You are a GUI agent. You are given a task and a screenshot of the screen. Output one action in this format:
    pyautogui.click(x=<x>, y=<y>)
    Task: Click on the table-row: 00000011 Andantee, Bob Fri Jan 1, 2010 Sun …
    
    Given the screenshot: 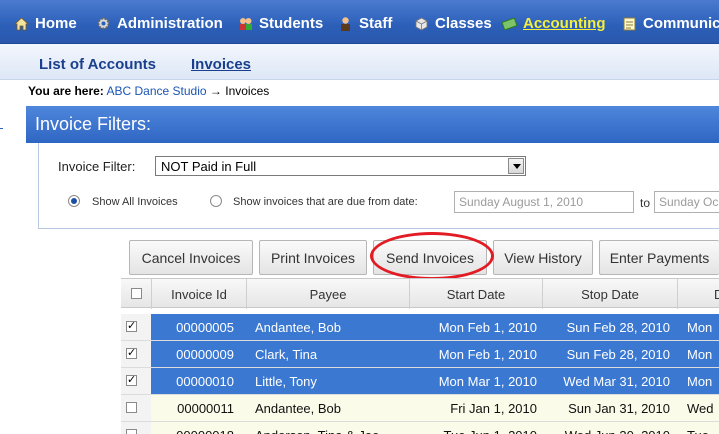 What is the action you would take?
    pyautogui.click(x=420, y=408)
    